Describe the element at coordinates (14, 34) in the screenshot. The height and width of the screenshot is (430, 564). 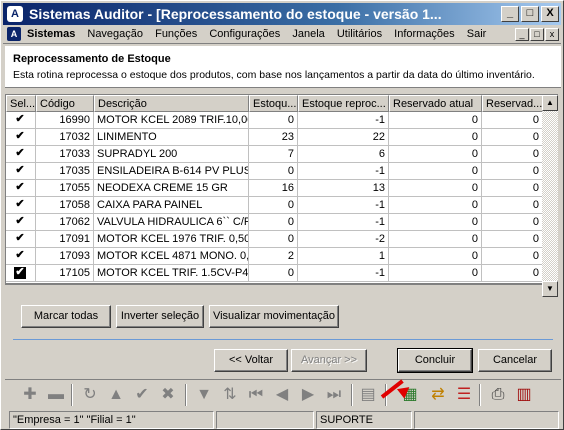
I see `menu-app-icon: A` at that location.